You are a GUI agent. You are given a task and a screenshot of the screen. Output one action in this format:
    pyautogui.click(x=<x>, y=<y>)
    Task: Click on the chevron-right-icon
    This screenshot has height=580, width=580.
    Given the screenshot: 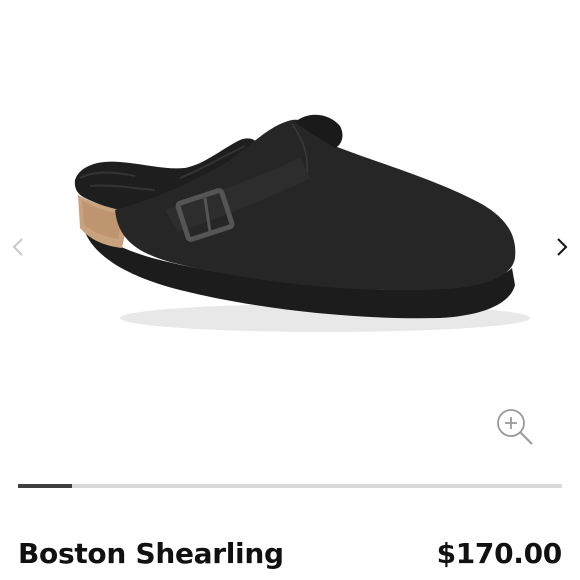 What is the action you would take?
    pyautogui.click(x=562, y=247)
    